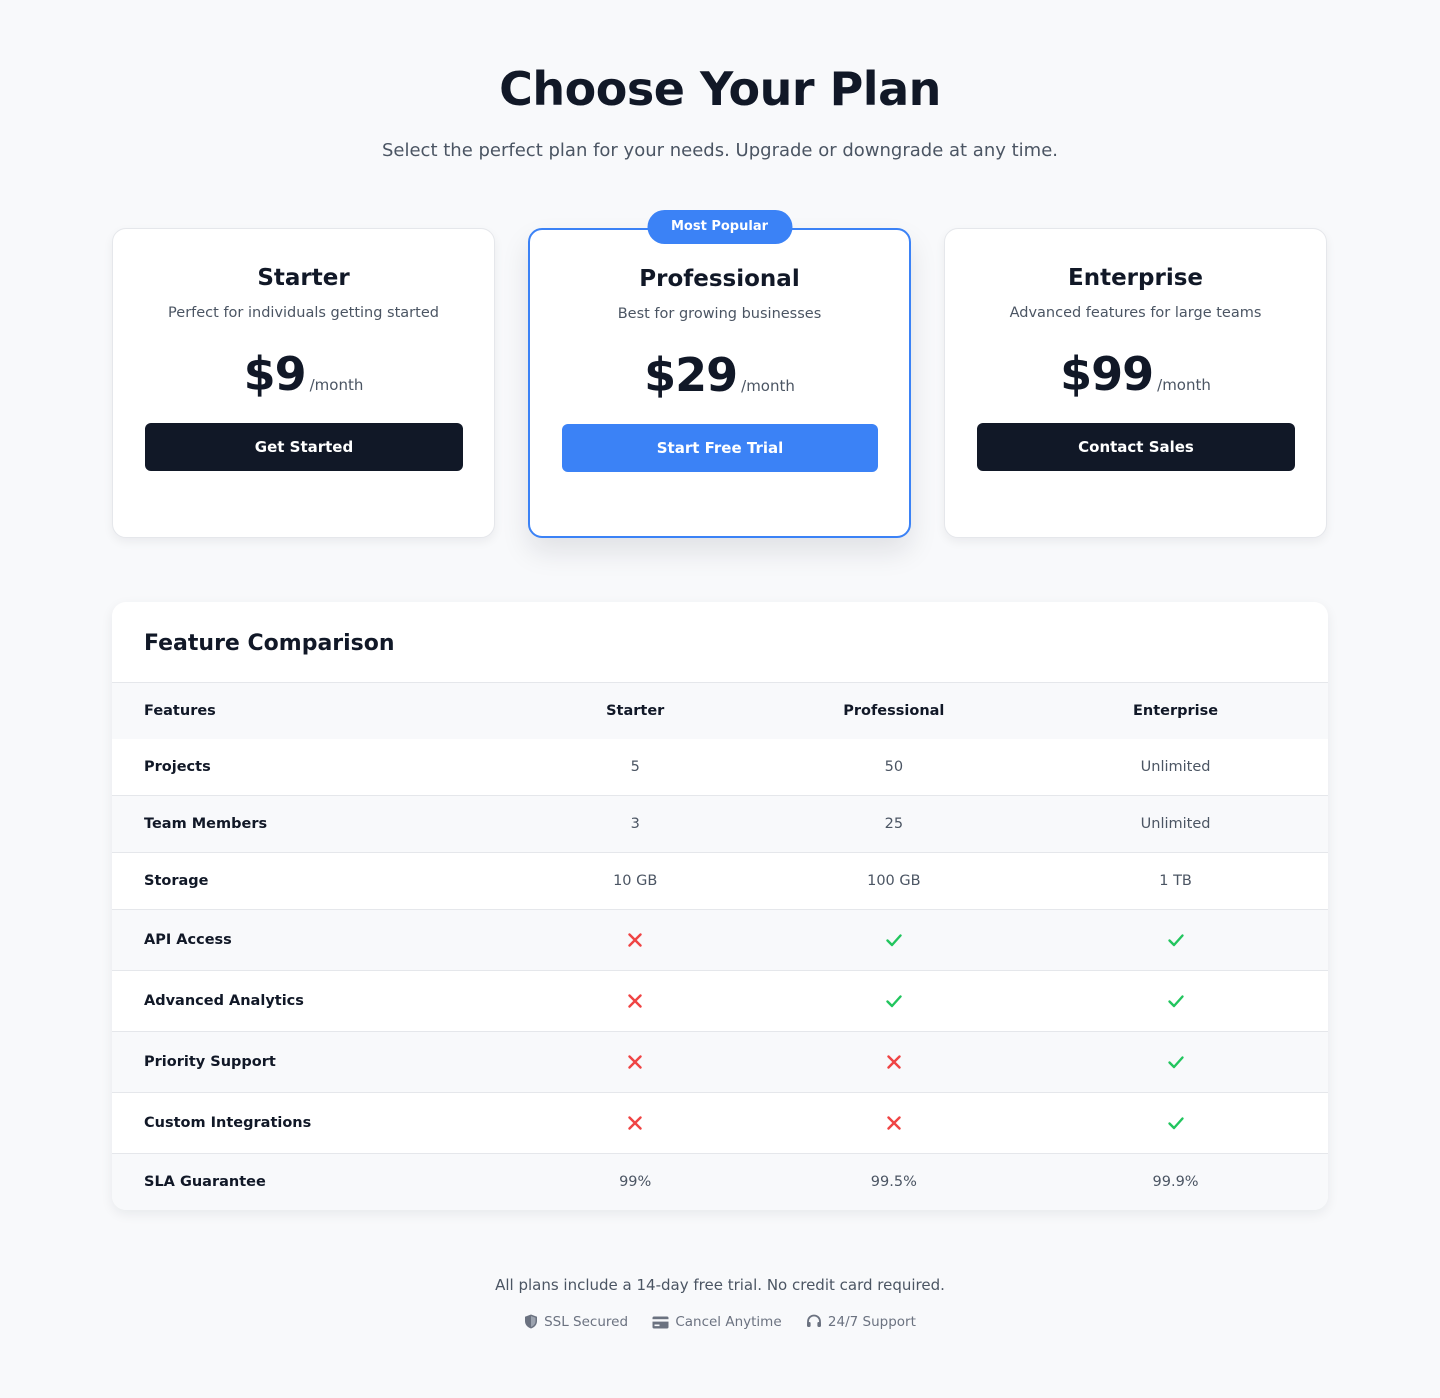  What do you see at coordinates (719, 227) in the screenshot?
I see `most-popular-badge: Most Popular` at bounding box center [719, 227].